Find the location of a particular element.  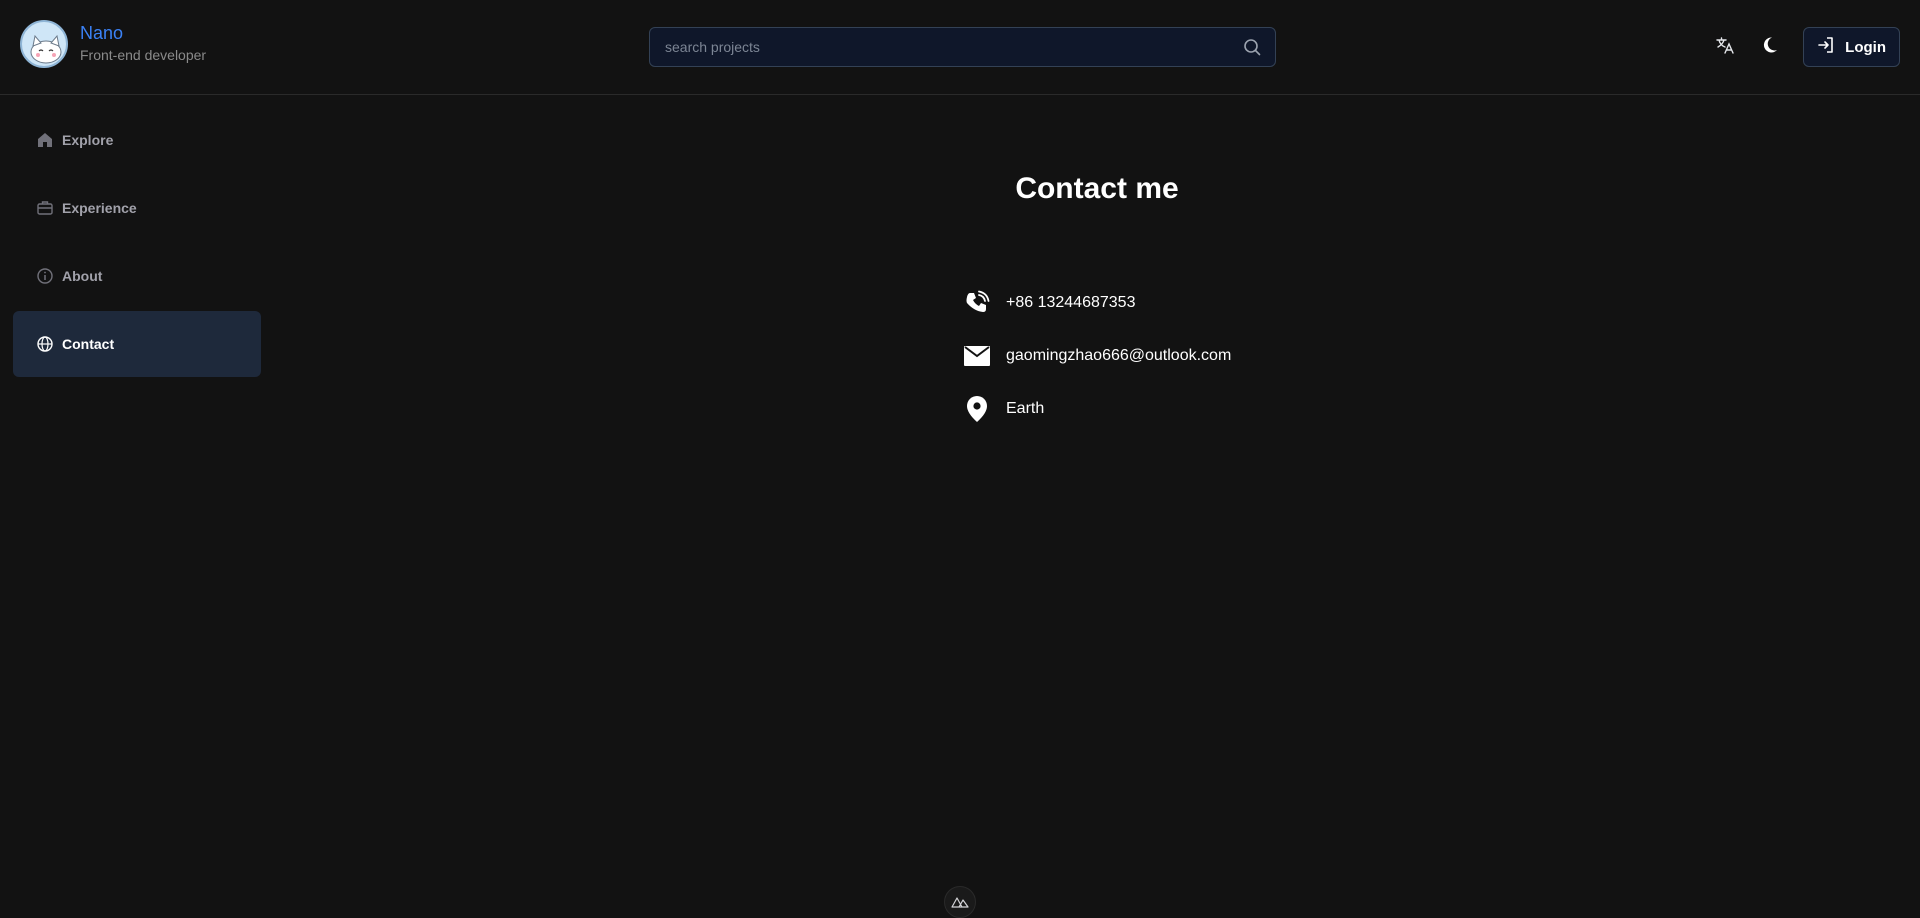

location-pin-icon is located at coordinates (977, 409).